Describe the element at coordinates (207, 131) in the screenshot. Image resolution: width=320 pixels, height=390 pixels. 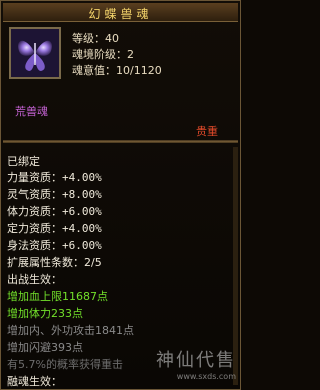
I see `item-quality: 贵重` at that location.